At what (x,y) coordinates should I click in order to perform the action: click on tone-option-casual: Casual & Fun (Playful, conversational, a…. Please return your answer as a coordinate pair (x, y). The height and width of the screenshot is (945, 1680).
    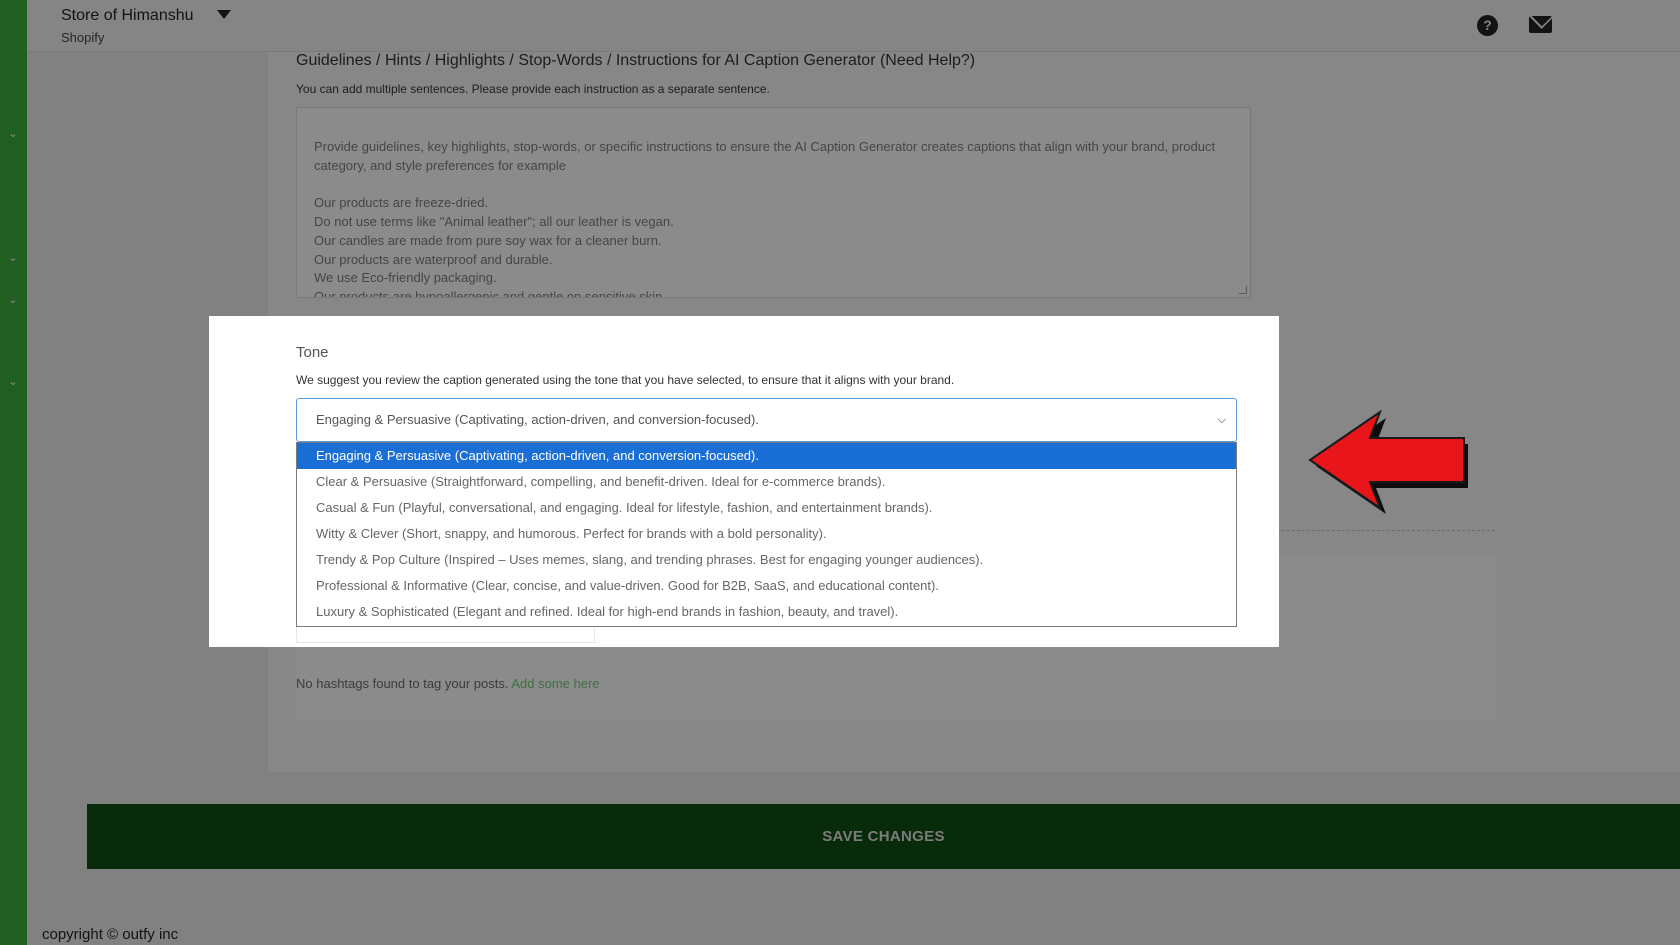
    Looking at the image, I should click on (766, 508).